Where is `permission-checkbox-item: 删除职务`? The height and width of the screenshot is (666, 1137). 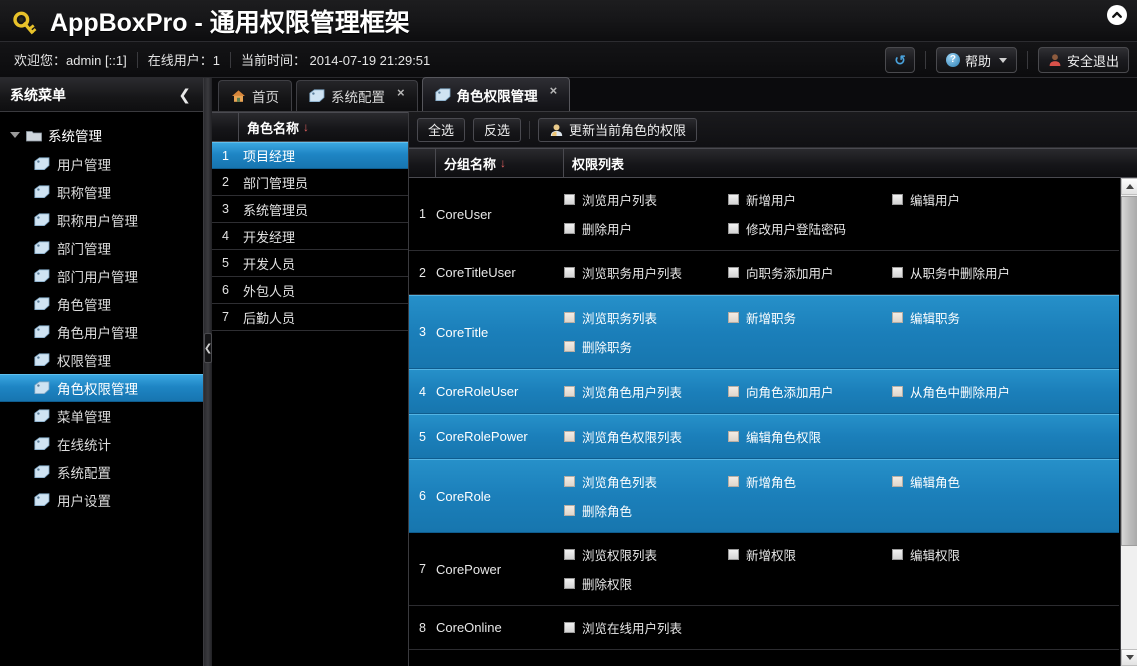
permission-checkbox-item: 删除职务 is located at coordinates (646, 346).